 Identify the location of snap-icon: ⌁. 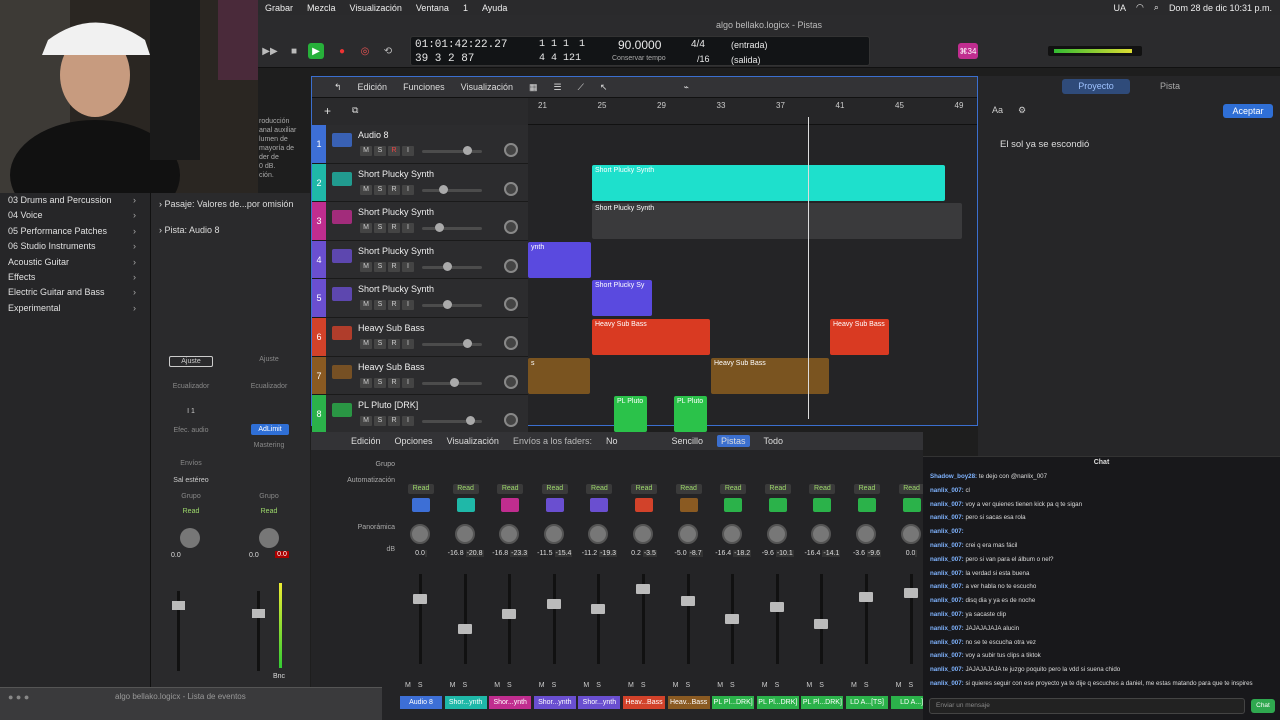
(685, 87).